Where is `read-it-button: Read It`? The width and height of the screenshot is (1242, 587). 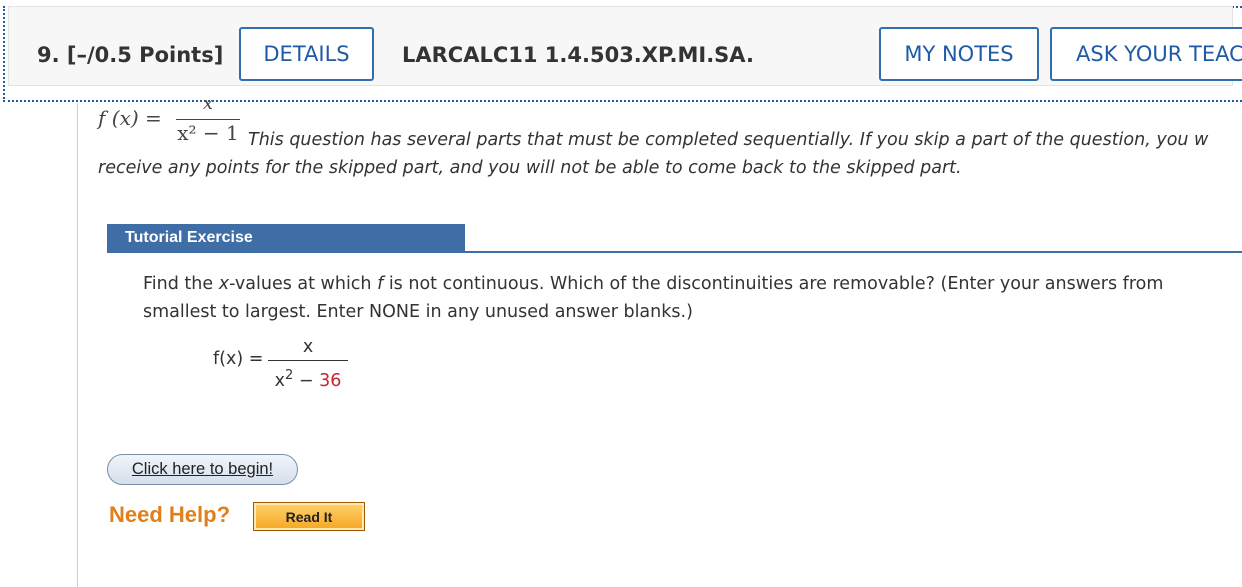
read-it-button: Read It is located at coordinates (309, 516).